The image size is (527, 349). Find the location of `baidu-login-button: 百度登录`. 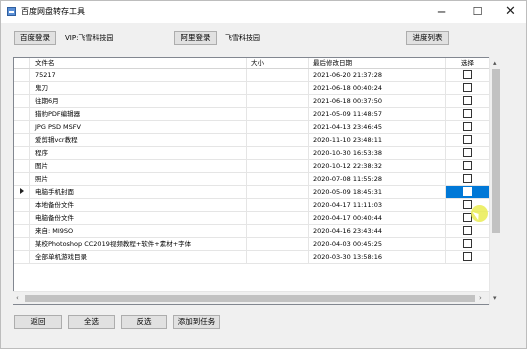

baidu-login-button: 百度登录 is located at coordinates (35, 38).